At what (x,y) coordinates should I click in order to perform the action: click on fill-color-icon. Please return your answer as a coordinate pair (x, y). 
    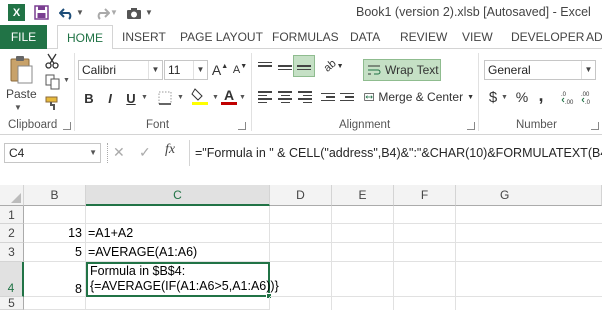
    Looking at the image, I should click on (200, 96).